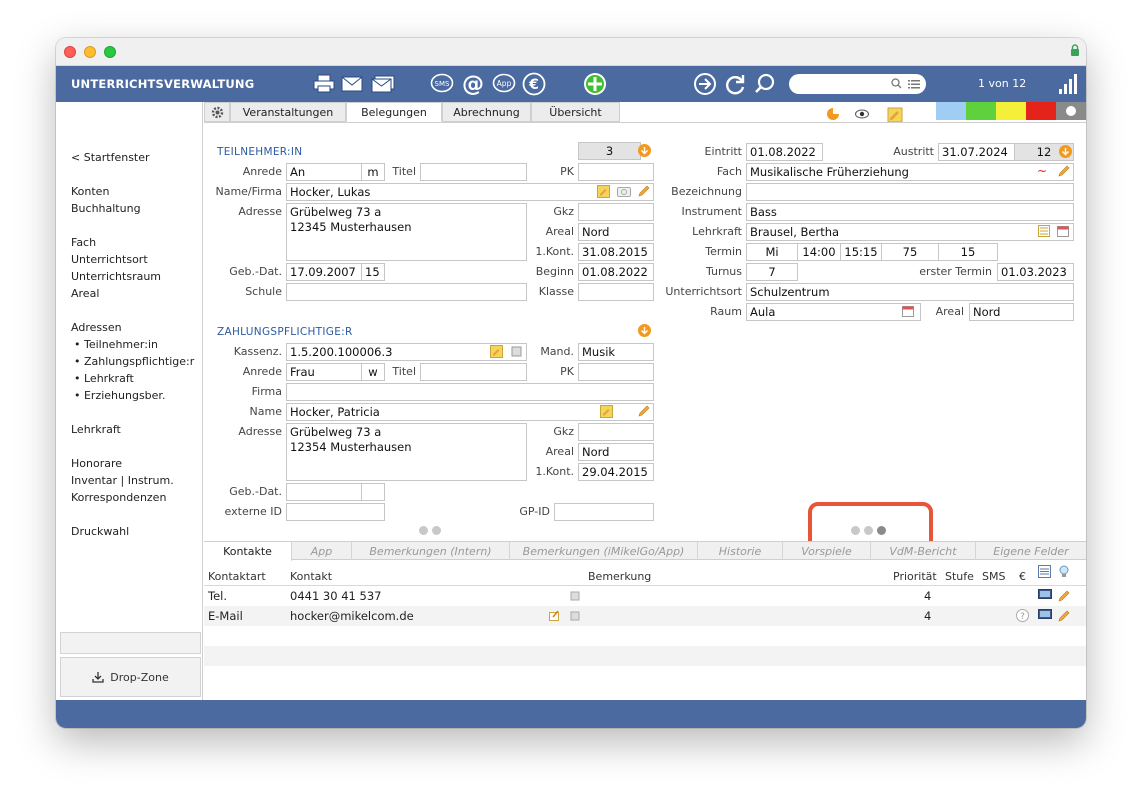 The image size is (1142, 802). What do you see at coordinates (217, 112) in the screenshot?
I see `settings-tab` at bounding box center [217, 112].